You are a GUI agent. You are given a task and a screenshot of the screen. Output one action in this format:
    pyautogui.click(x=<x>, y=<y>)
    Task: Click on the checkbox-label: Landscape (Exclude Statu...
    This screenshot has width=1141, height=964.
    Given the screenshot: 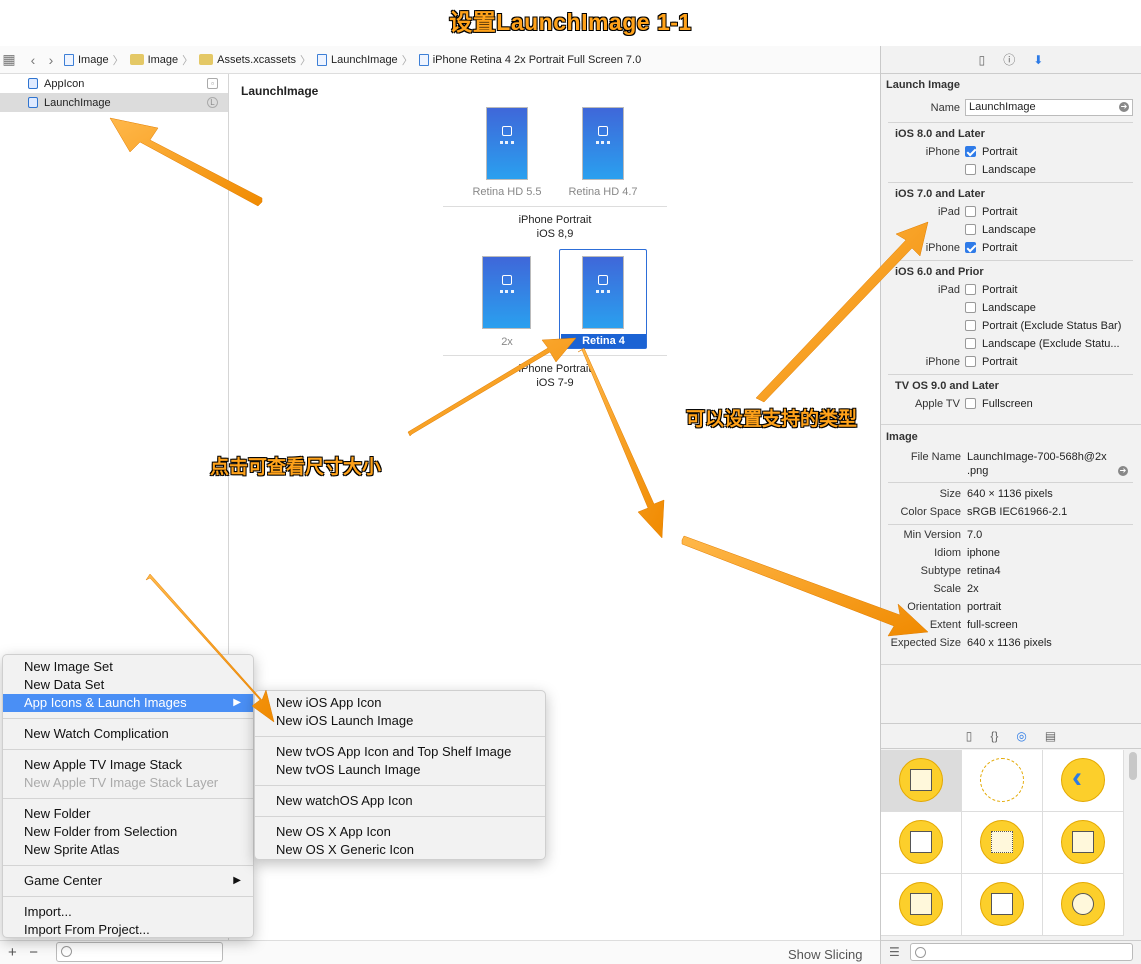 What is the action you would take?
    pyautogui.click(x=1051, y=344)
    